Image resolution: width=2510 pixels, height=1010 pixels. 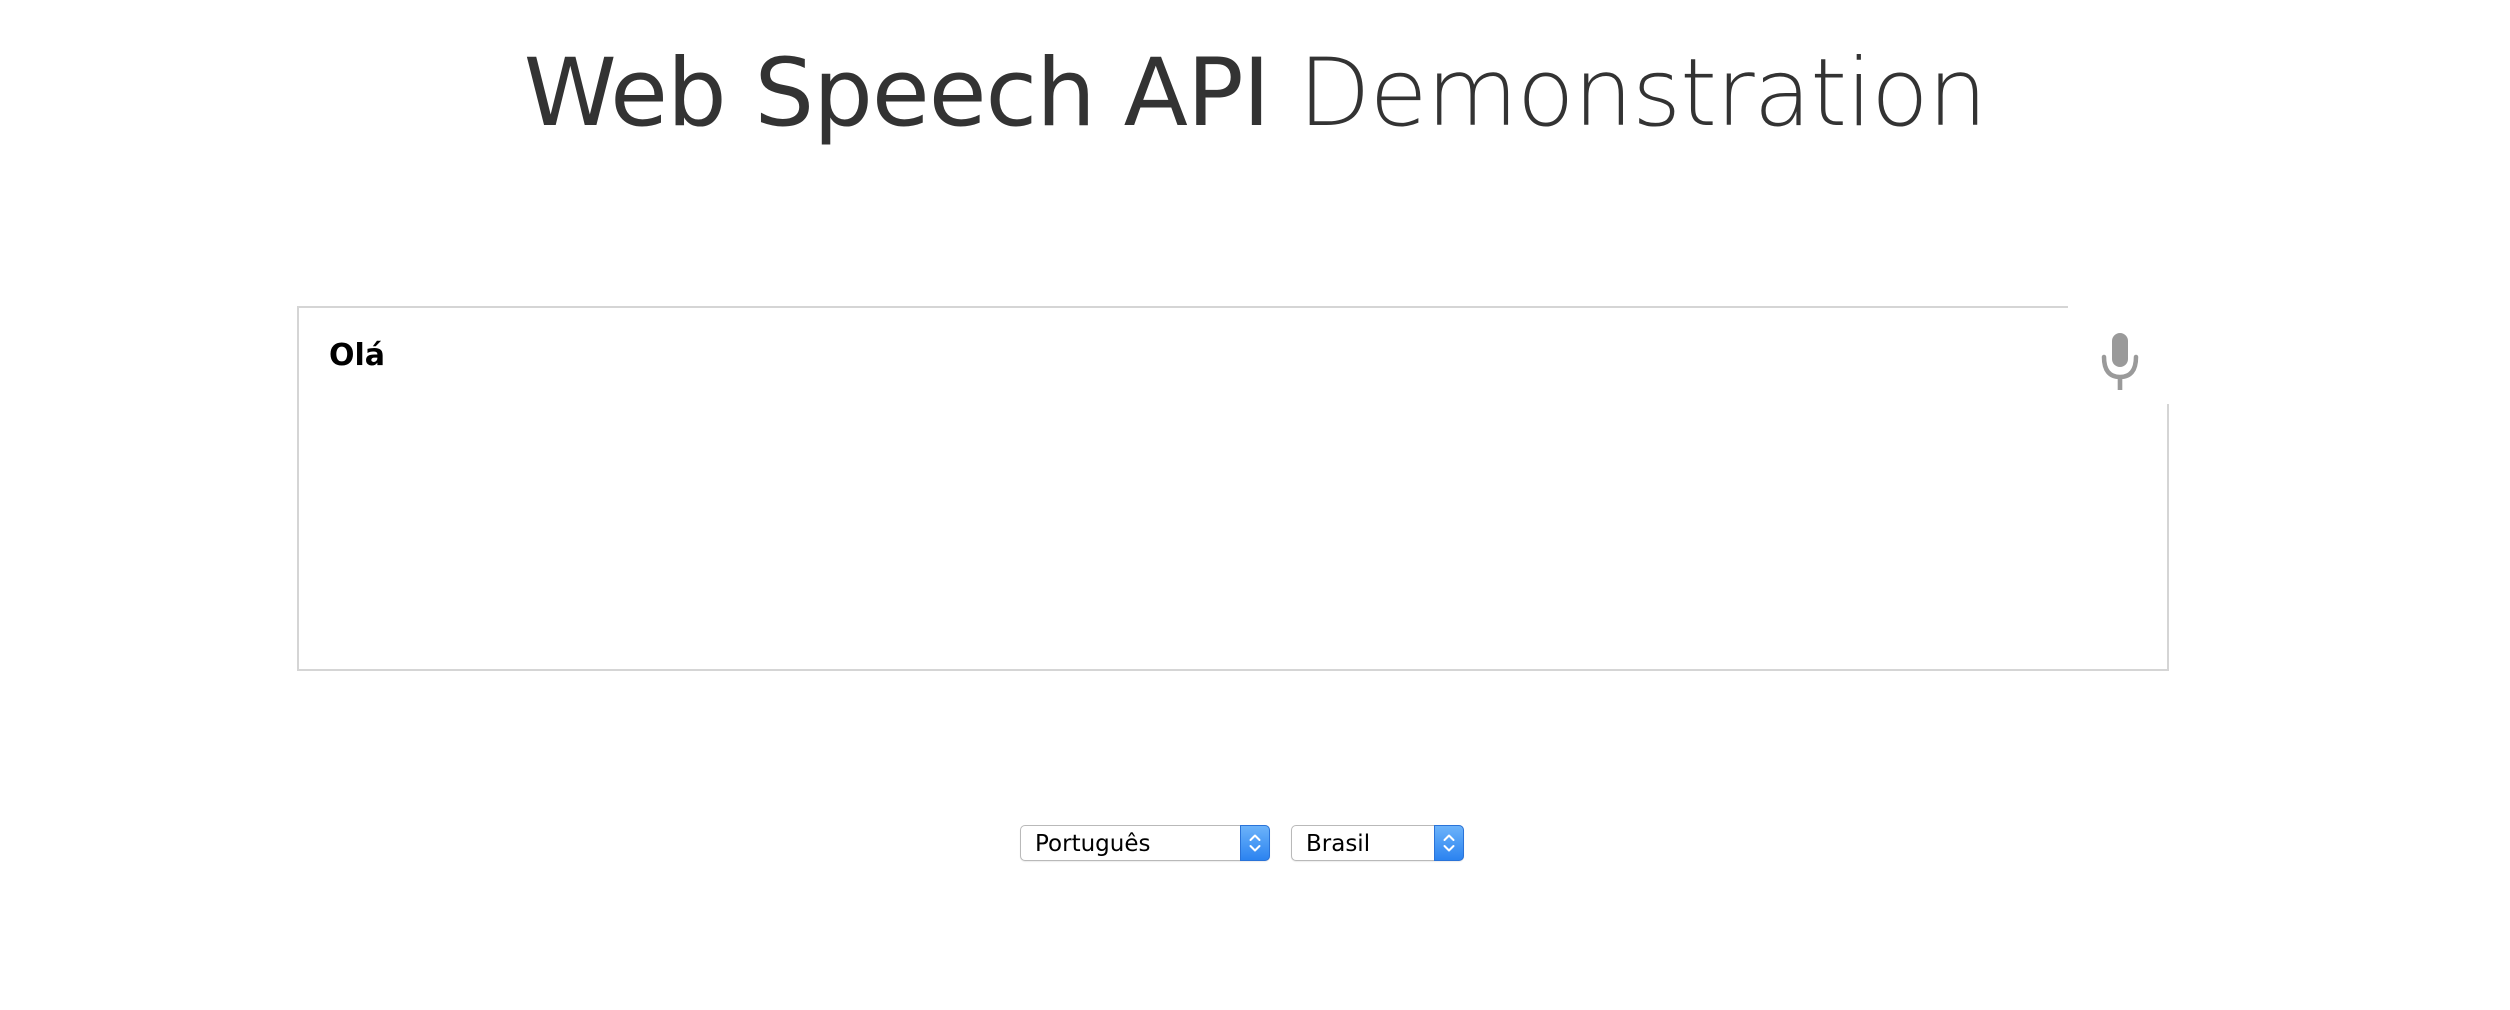 I want to click on microphone-icon, so click(x=2120, y=361).